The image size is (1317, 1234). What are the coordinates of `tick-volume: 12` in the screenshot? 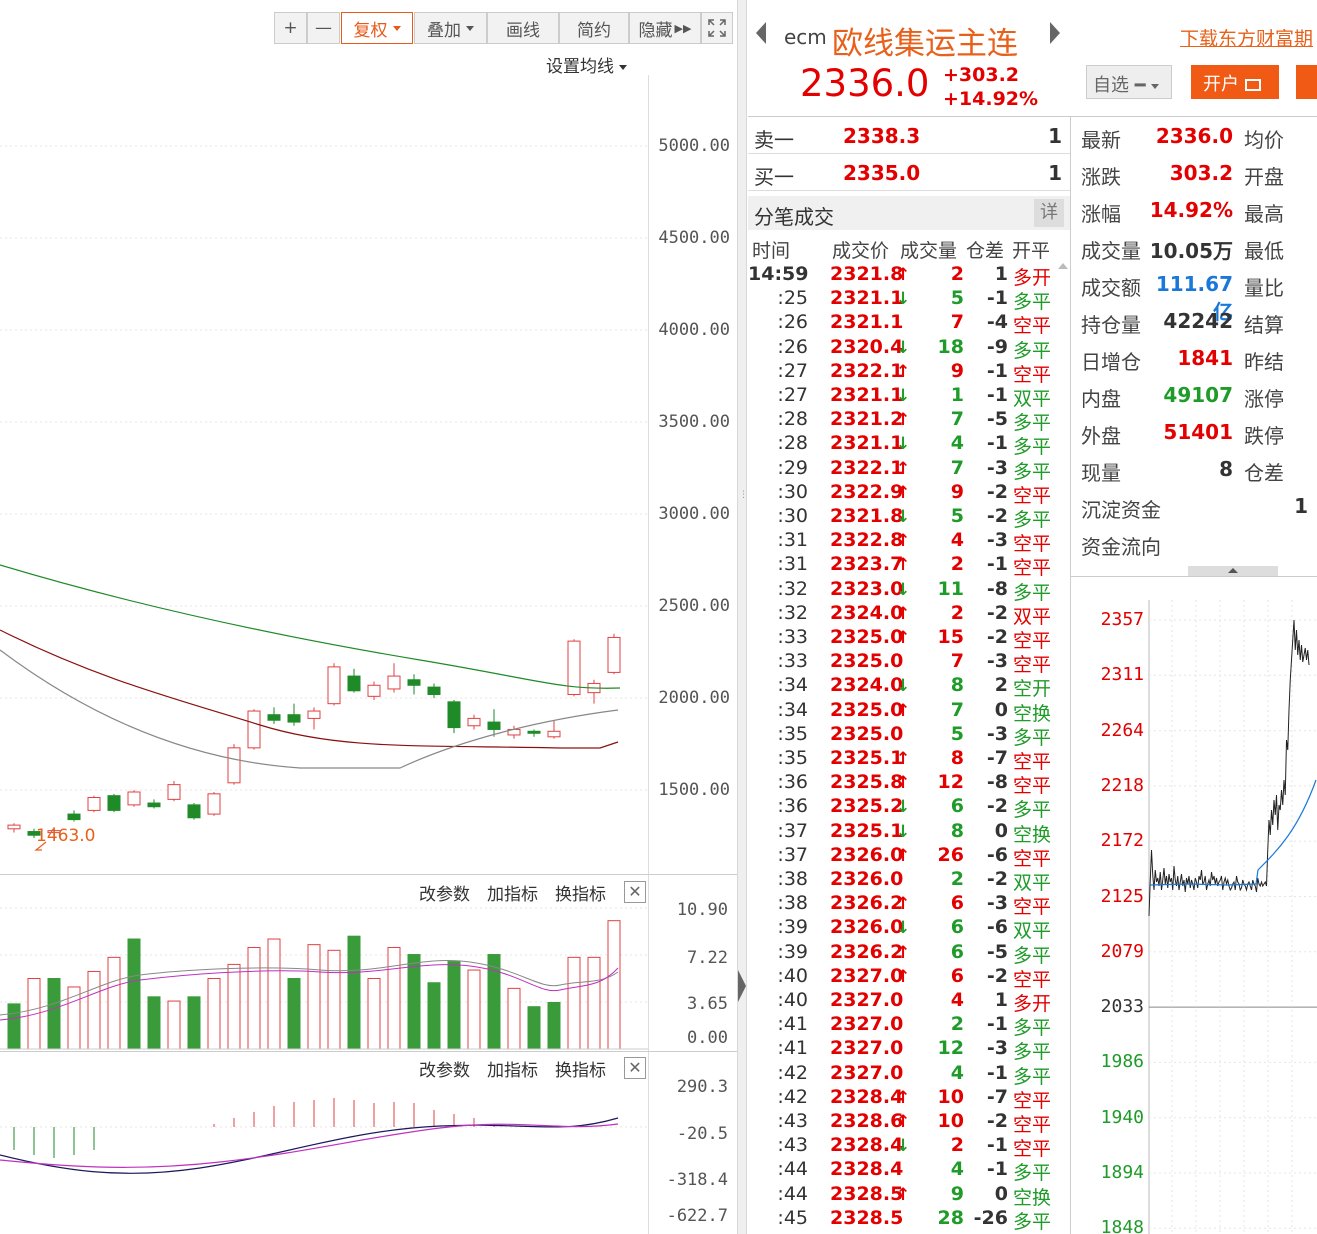 It's located at (950, 782).